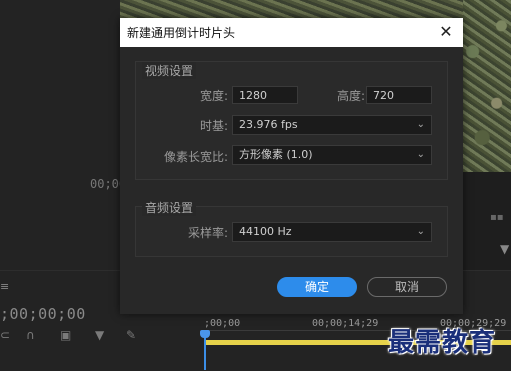 The image size is (511, 371). Describe the element at coordinates (265, 231) in the screenshot. I see `sample-rate-value: 44100 Hz` at that location.